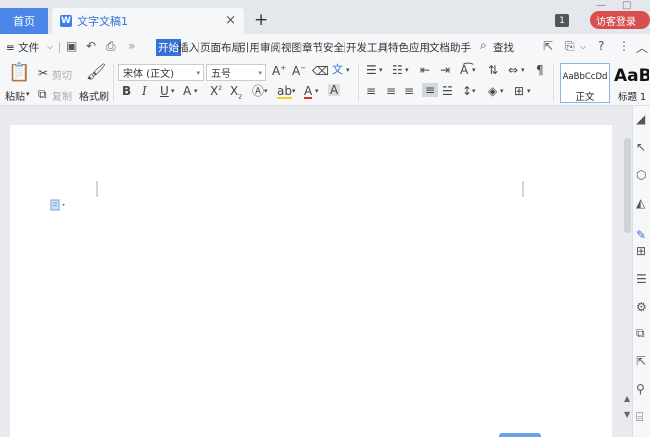  I want to click on increase-indent-icon: ⇥, so click(445, 70).